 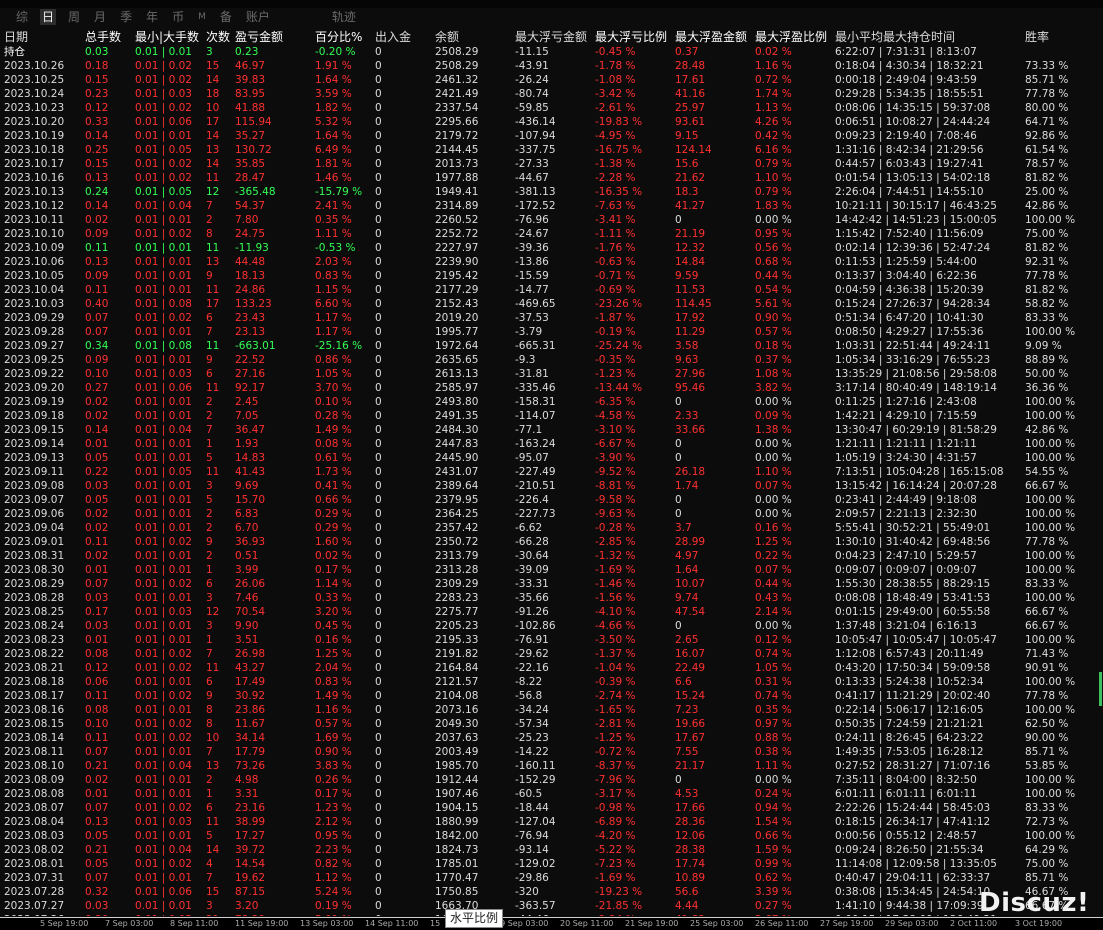 I want to click on header-count: 次数, so click(x=220, y=37).